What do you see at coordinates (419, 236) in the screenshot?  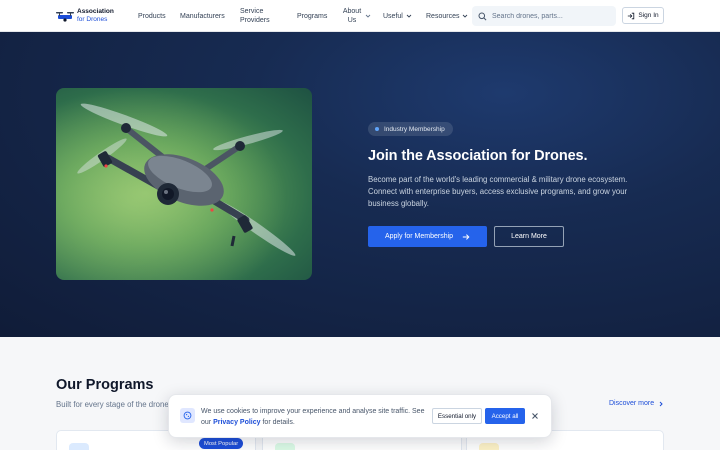 I see `apply-membership-label: Apply for Membership` at bounding box center [419, 236].